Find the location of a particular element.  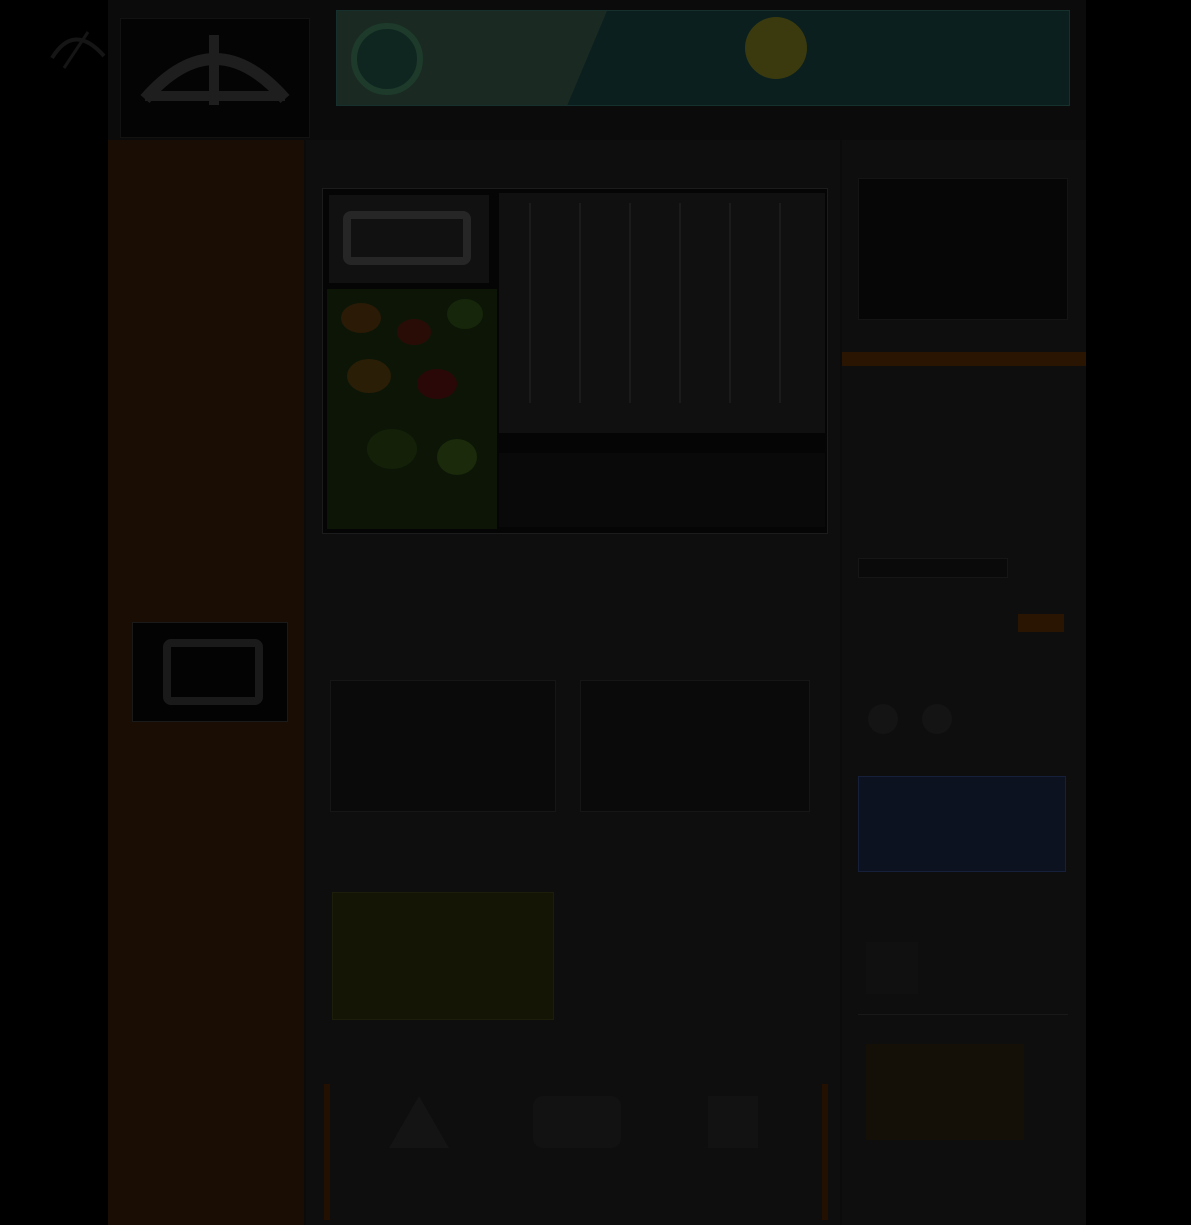

divider is located at coordinates (963, 1014).